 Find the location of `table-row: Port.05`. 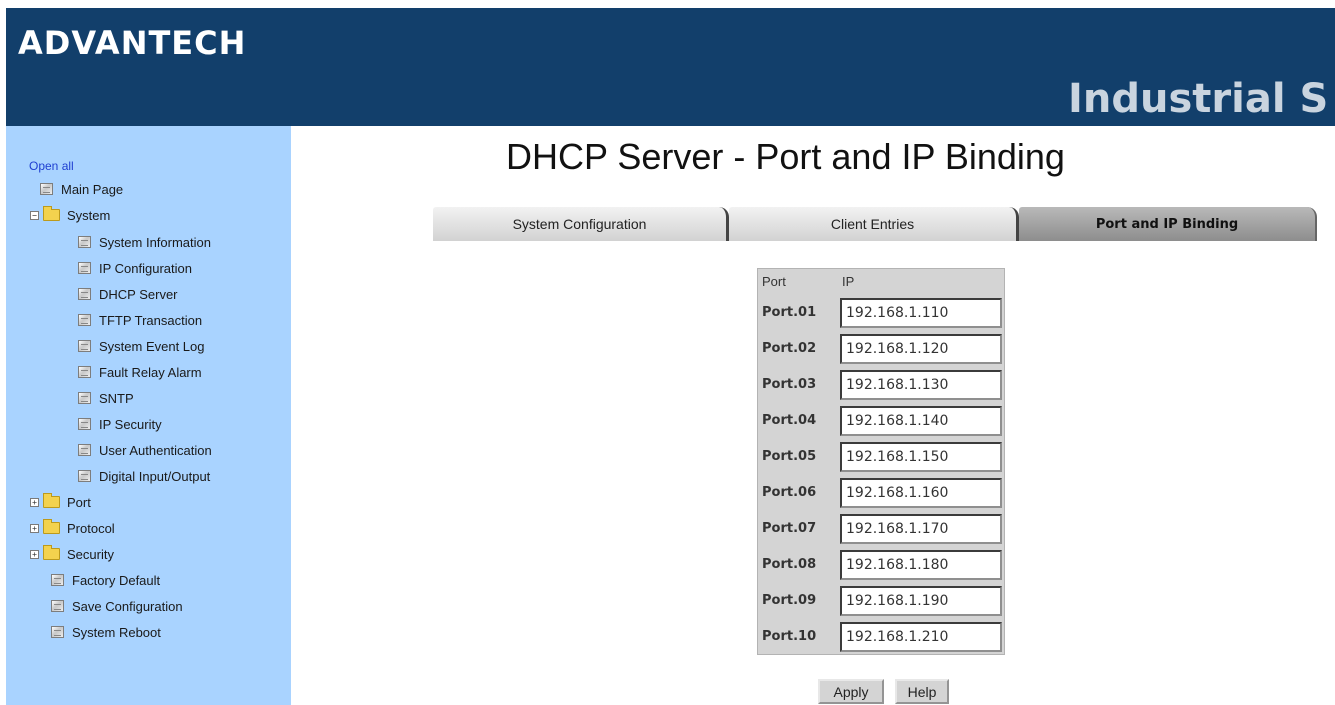

table-row: Port.05 is located at coordinates (881, 457).